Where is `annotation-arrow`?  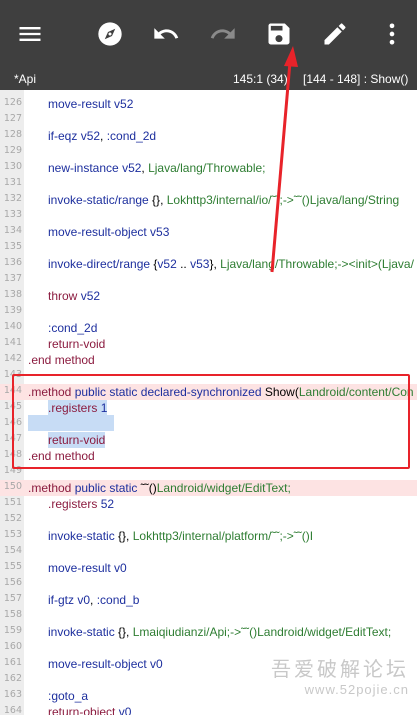 annotation-arrow is located at coordinates (284, 159).